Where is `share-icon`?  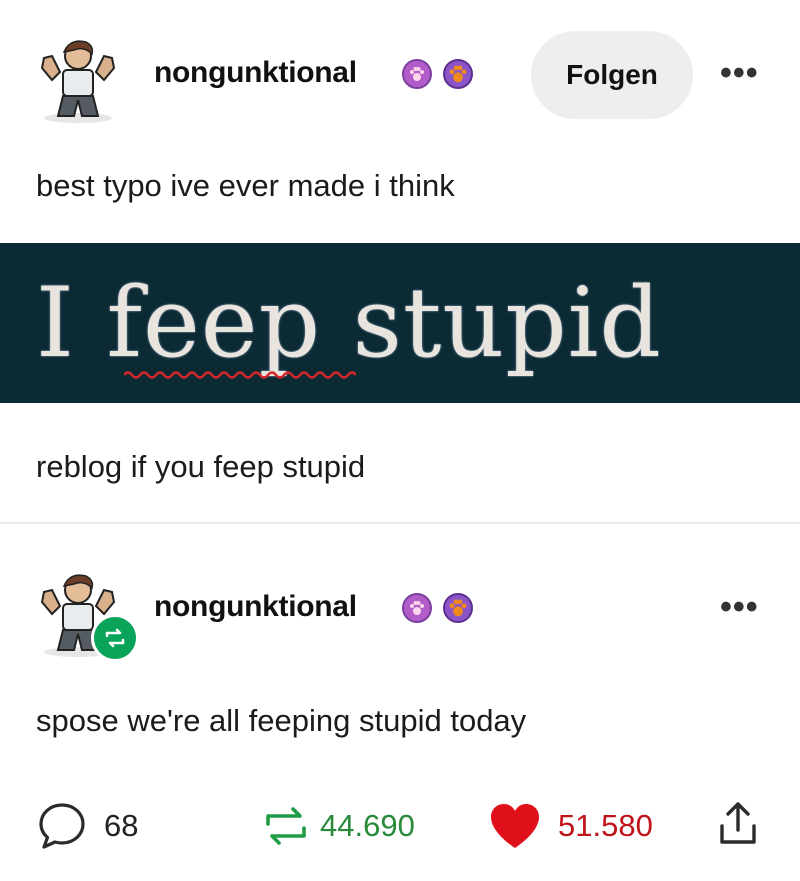 share-icon is located at coordinates (738, 824).